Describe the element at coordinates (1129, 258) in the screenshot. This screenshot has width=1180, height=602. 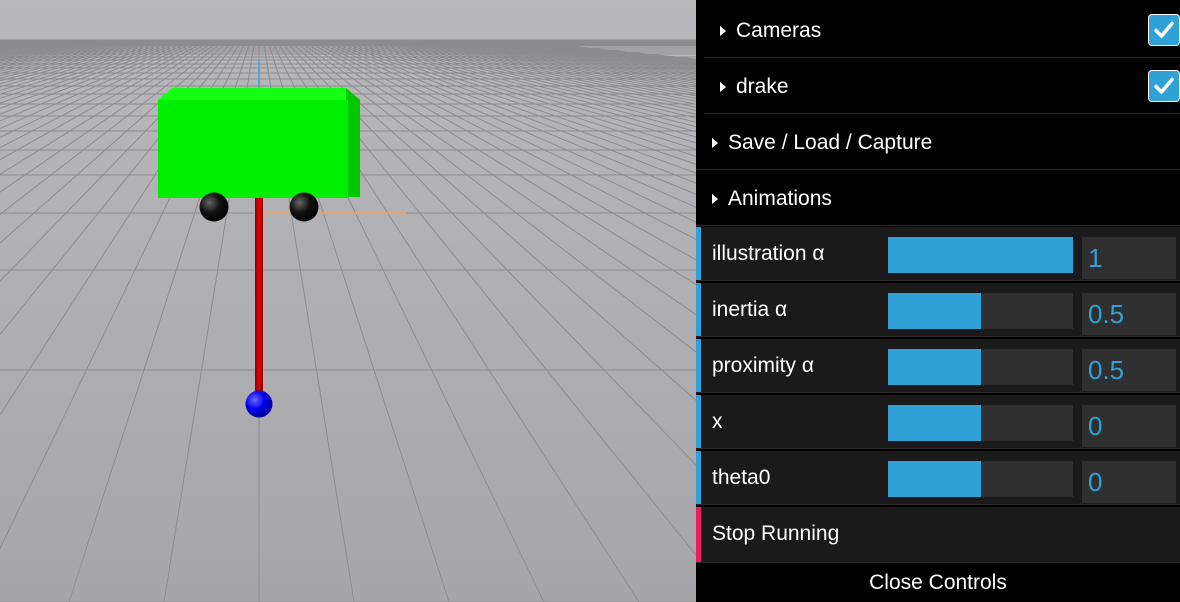
I see `illustration-alpha-input: 1` at that location.